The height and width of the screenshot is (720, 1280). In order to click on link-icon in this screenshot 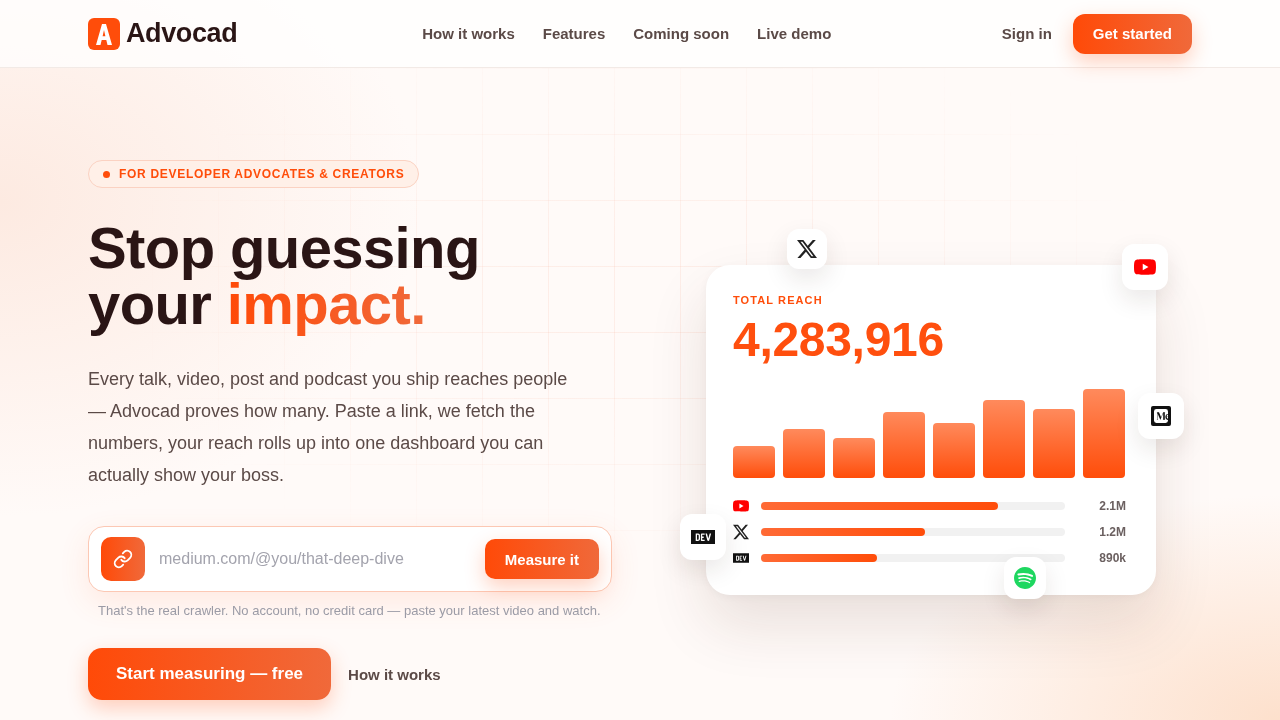, I will do `click(123, 559)`.